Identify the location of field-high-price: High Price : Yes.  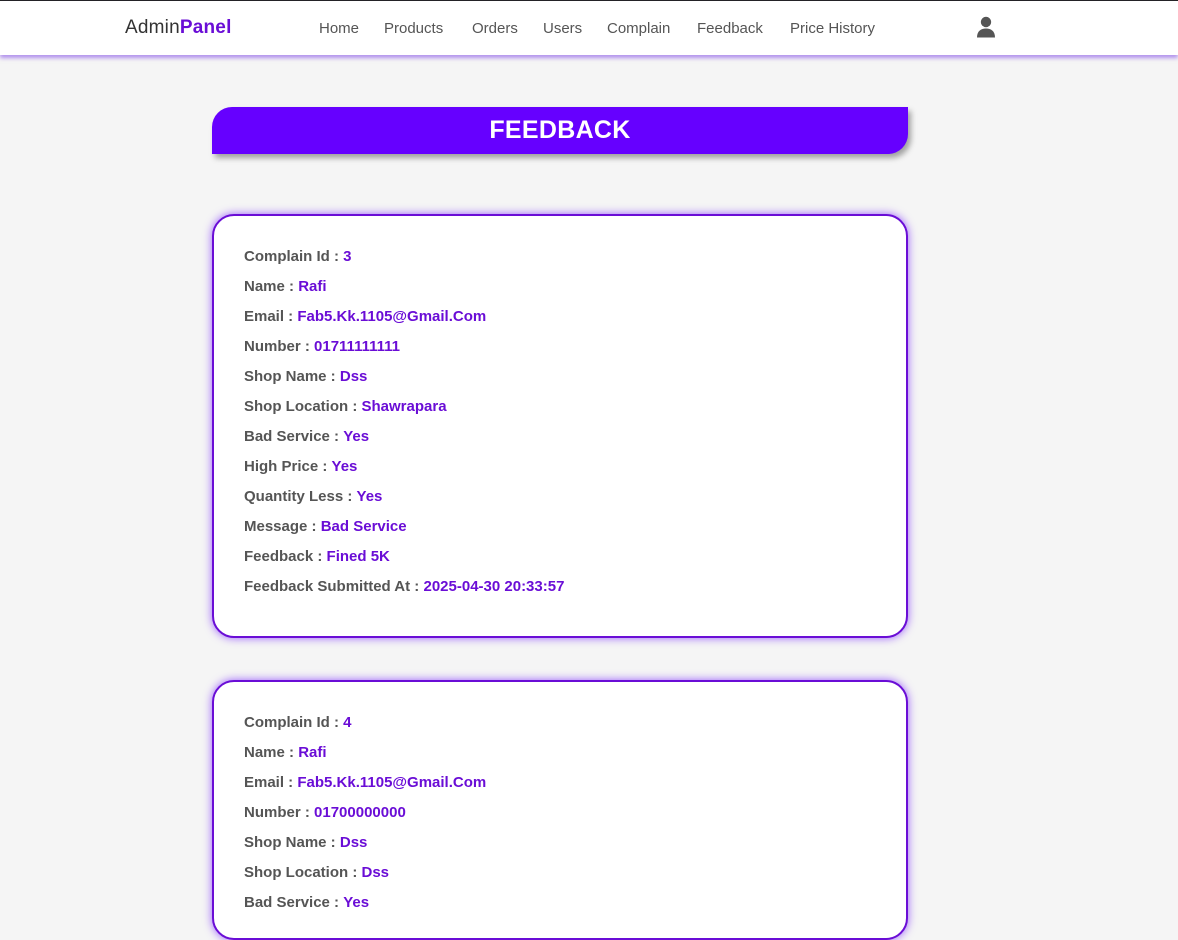
(575, 470).